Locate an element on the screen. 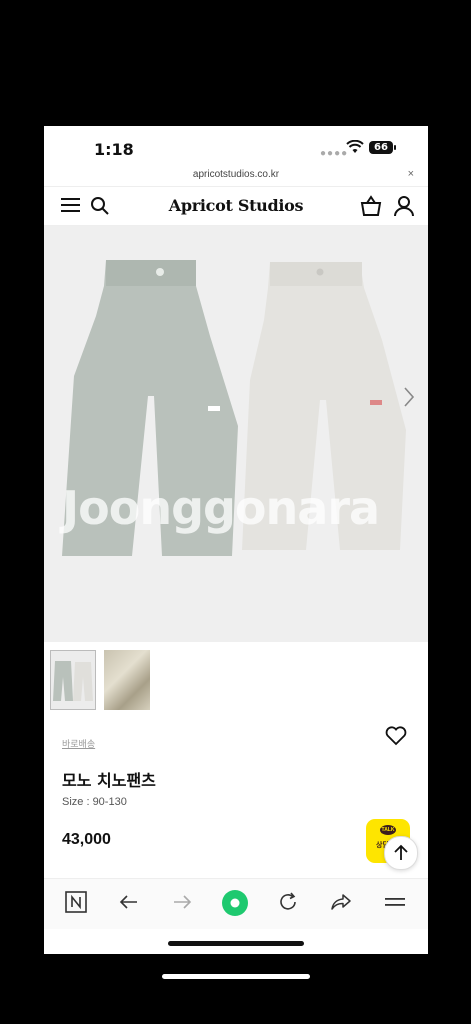 The width and height of the screenshot is (471, 1024). naver-icon is located at coordinates (76, 902).